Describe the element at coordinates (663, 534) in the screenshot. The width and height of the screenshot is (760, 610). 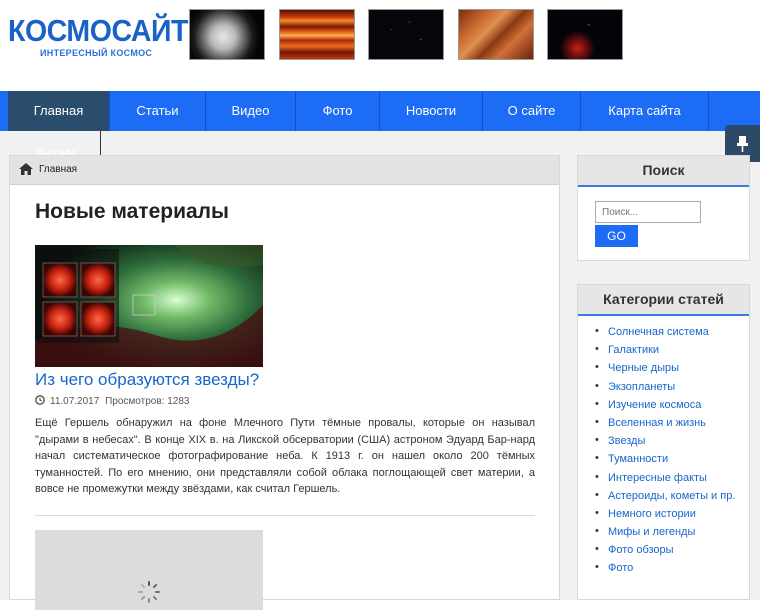
I see `category-link-myths: Мифы и легенды` at that location.